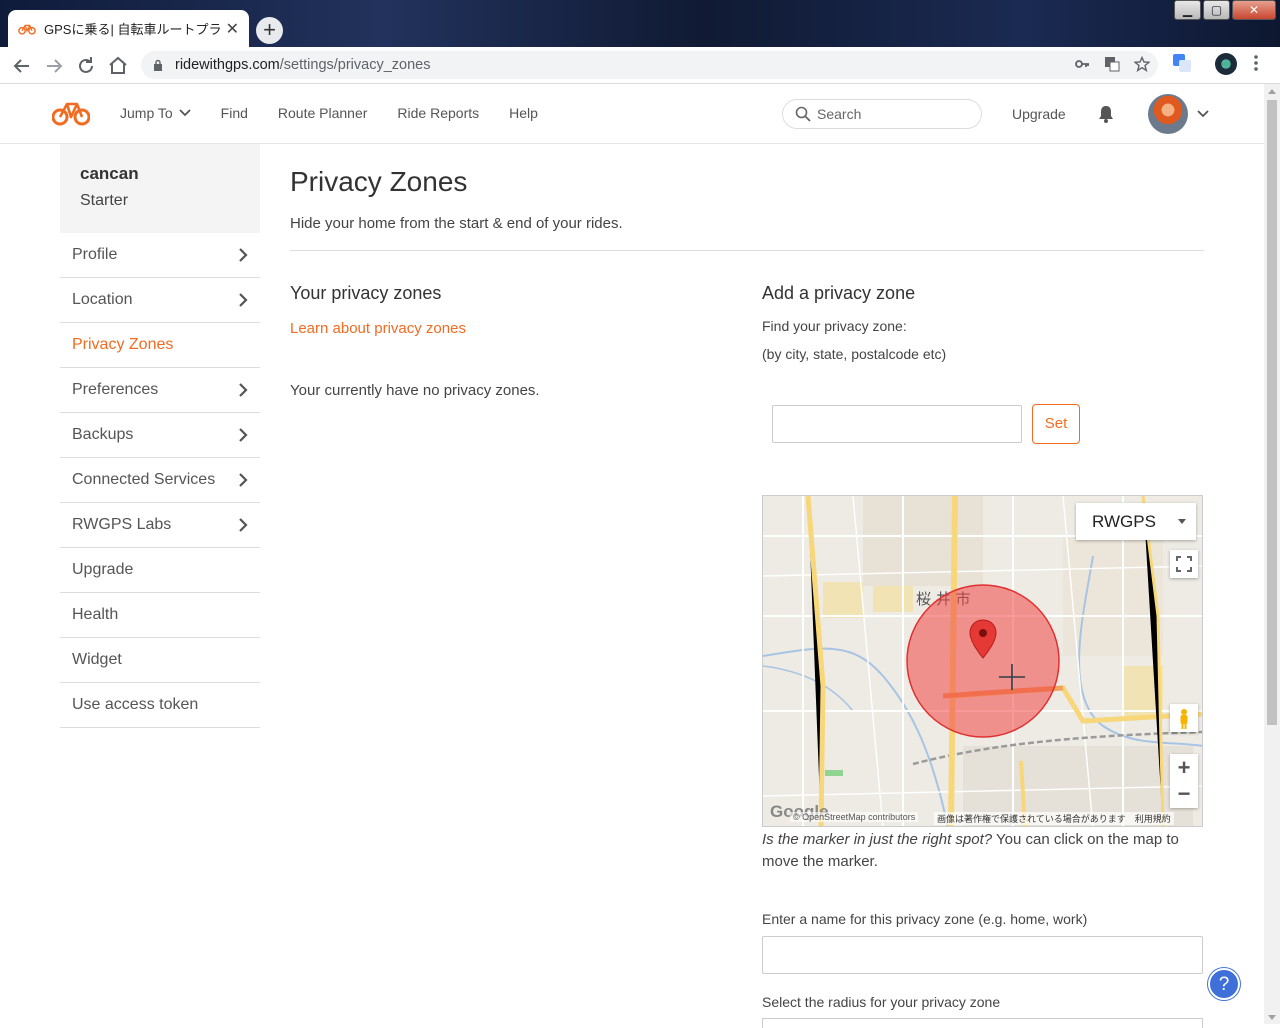 The height and width of the screenshot is (1028, 1280). What do you see at coordinates (1272, 412) in the screenshot?
I see `scroll-thumb` at bounding box center [1272, 412].